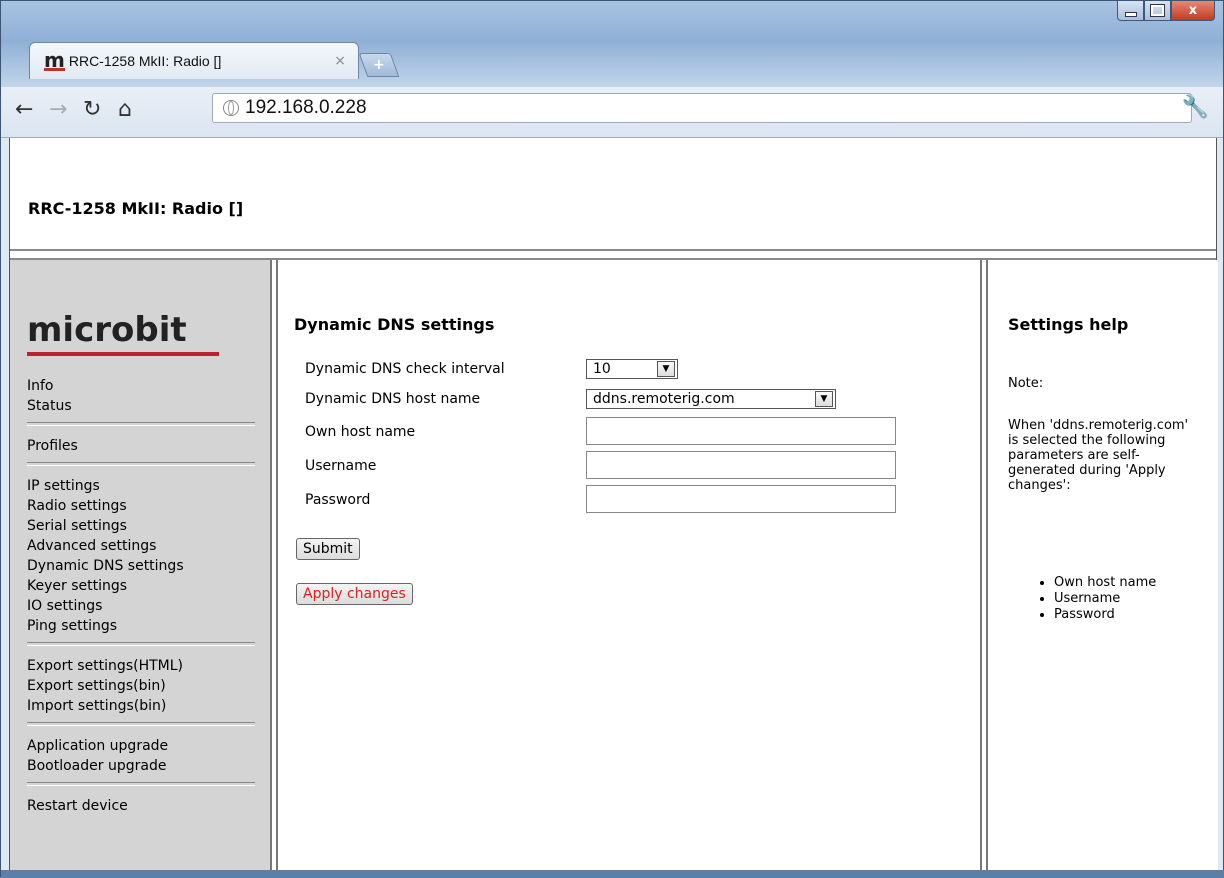 The width and height of the screenshot is (1224, 878). I want to click on back-arrow-icon: ←, so click(24, 109).